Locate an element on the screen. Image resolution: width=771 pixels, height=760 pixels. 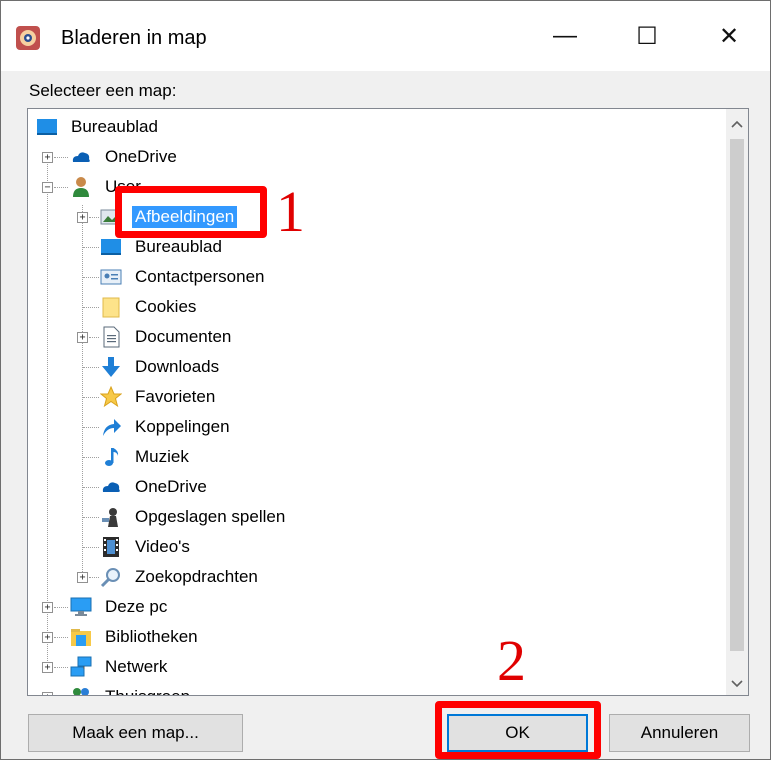
tree-item-label: Zoekopdrachten is located at coordinates (196, 576).